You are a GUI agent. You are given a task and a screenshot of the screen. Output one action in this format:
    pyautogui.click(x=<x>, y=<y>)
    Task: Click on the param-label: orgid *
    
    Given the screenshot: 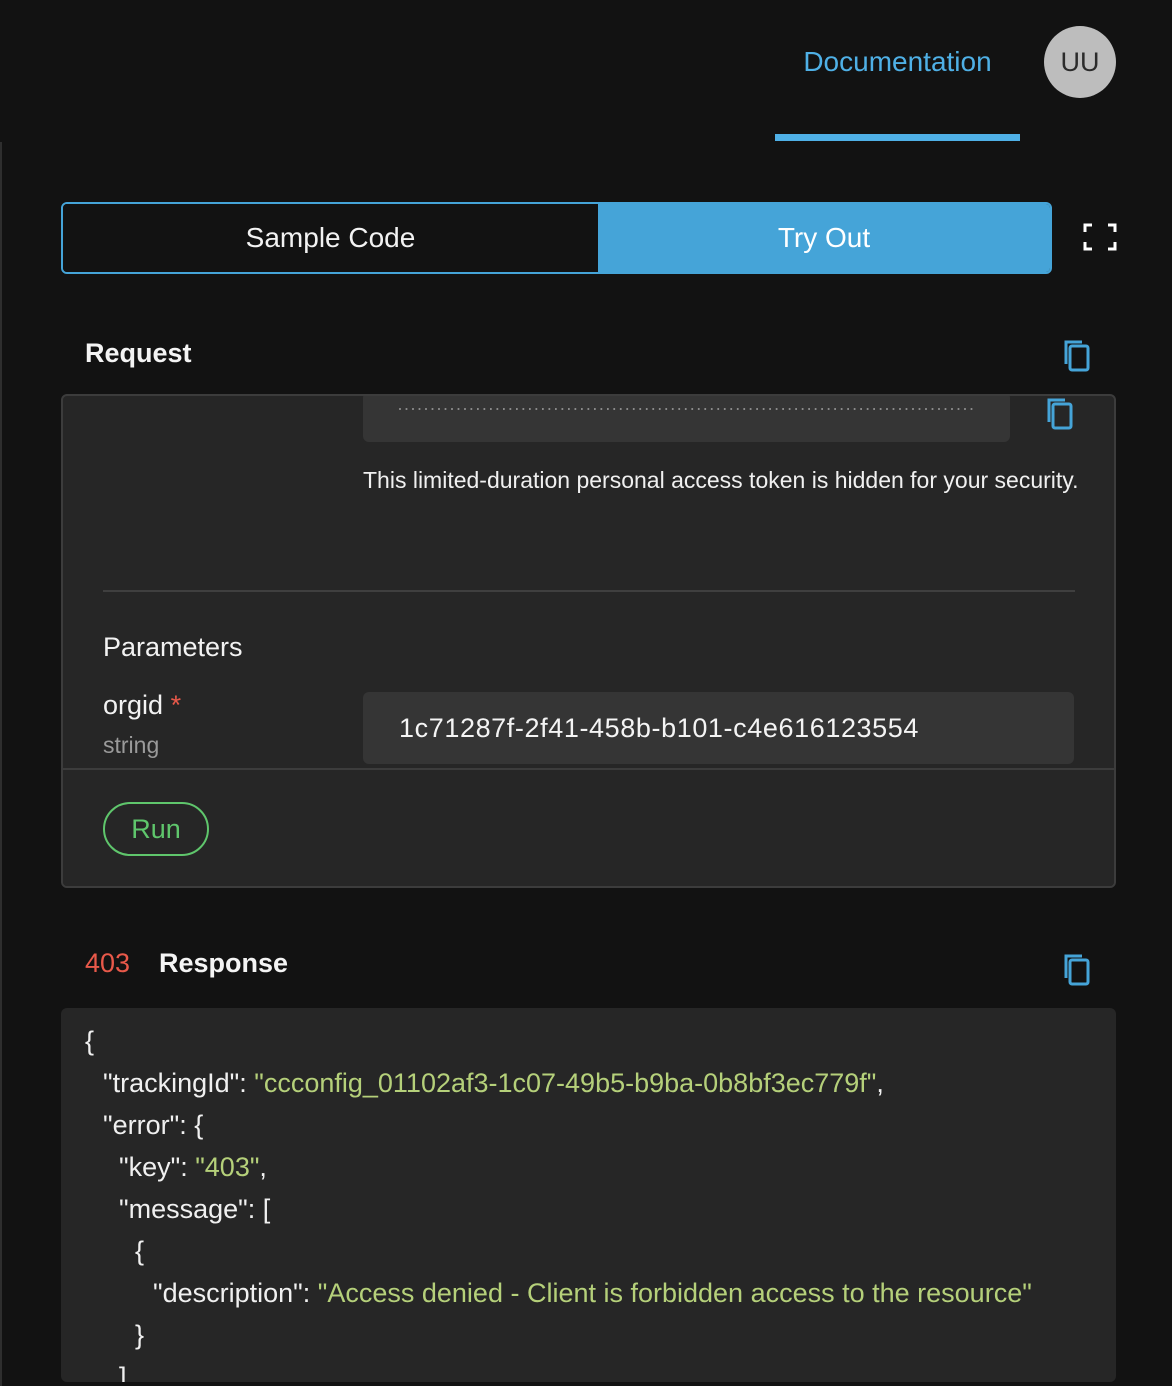 What is the action you would take?
    pyautogui.click(x=142, y=705)
    